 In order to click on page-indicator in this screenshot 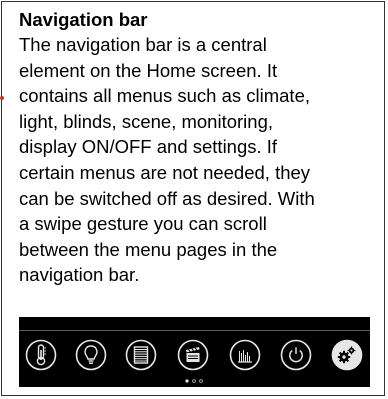, I will do `click(194, 381)`.